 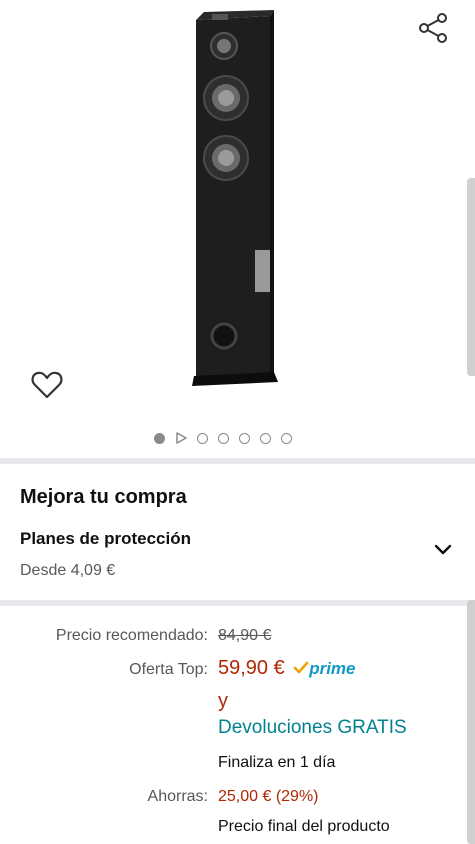 What do you see at coordinates (159, 438) in the screenshot?
I see `pager-dot-active` at bounding box center [159, 438].